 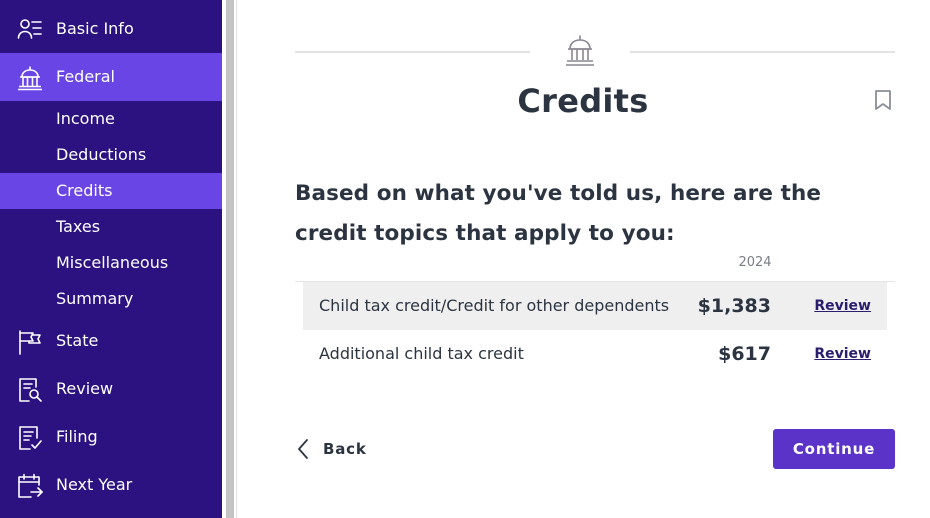 I want to click on header-divider-right, so click(x=762, y=52).